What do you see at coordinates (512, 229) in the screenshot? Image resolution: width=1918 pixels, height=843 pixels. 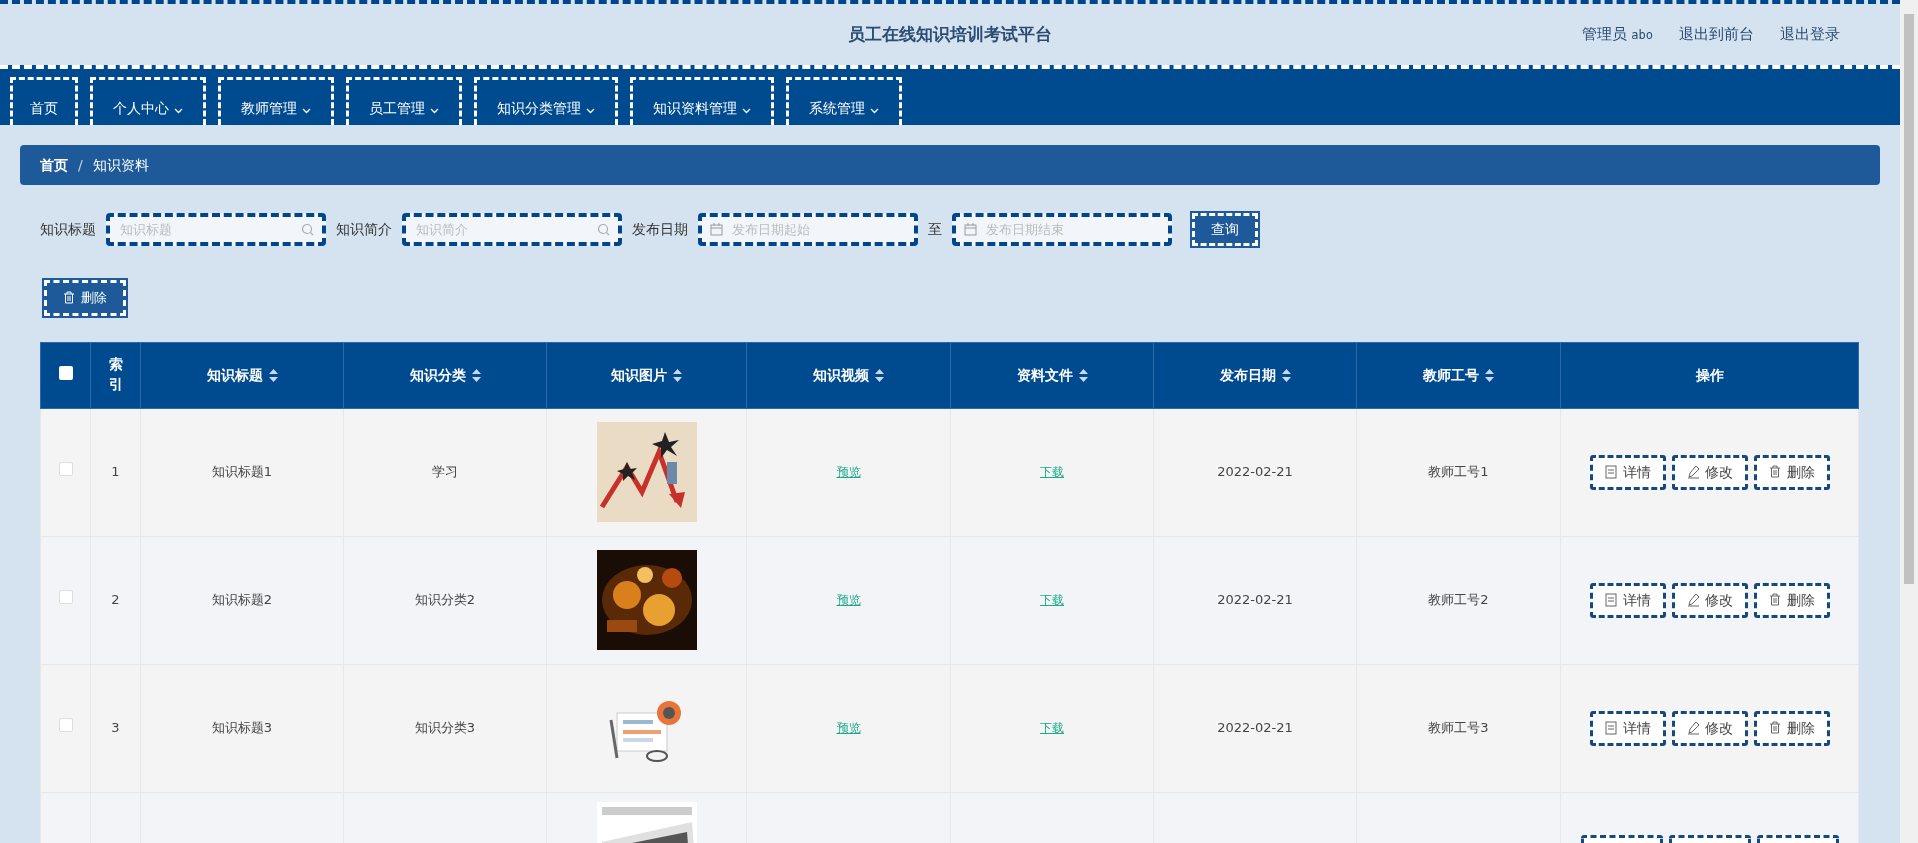 I see `filter-field: 知识简介` at bounding box center [512, 229].